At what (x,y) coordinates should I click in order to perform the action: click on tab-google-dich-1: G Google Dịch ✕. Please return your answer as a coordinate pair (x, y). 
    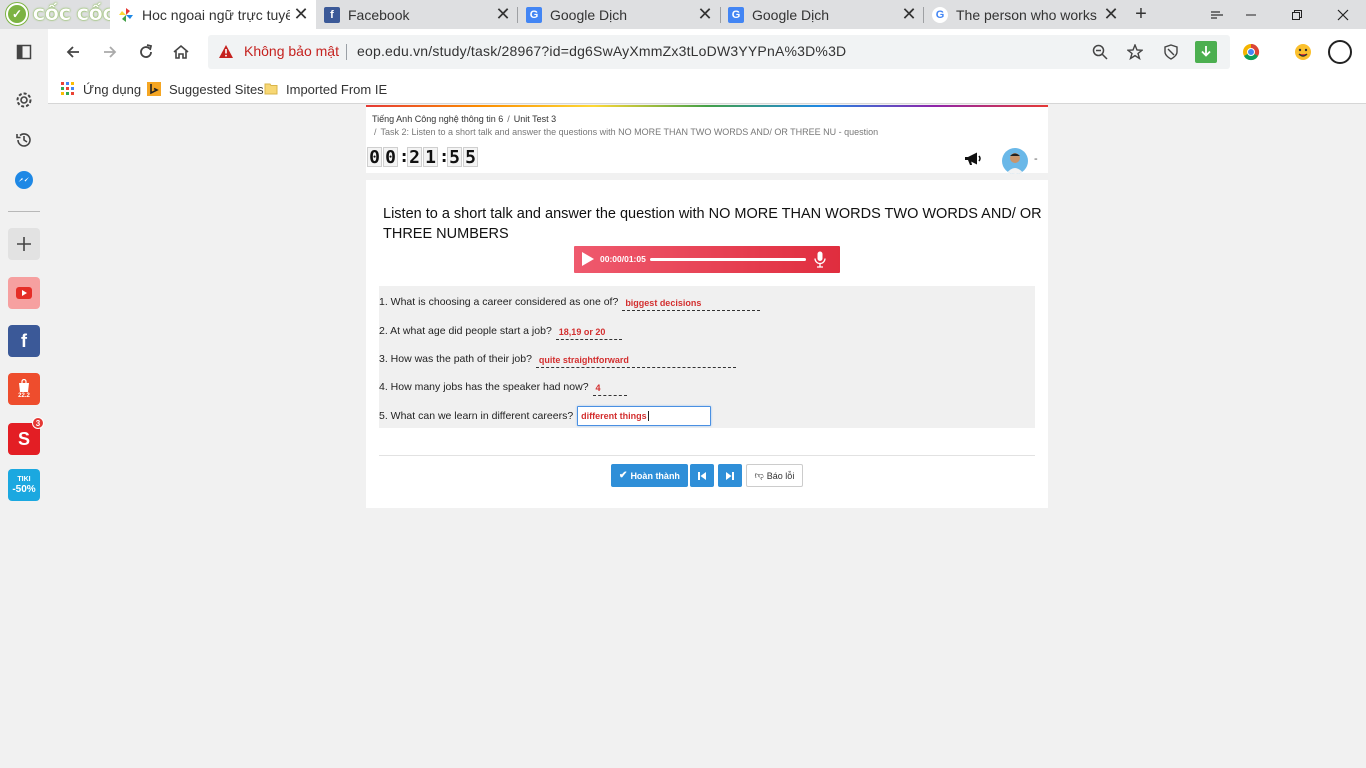
    Looking at the image, I should click on (619, 14).